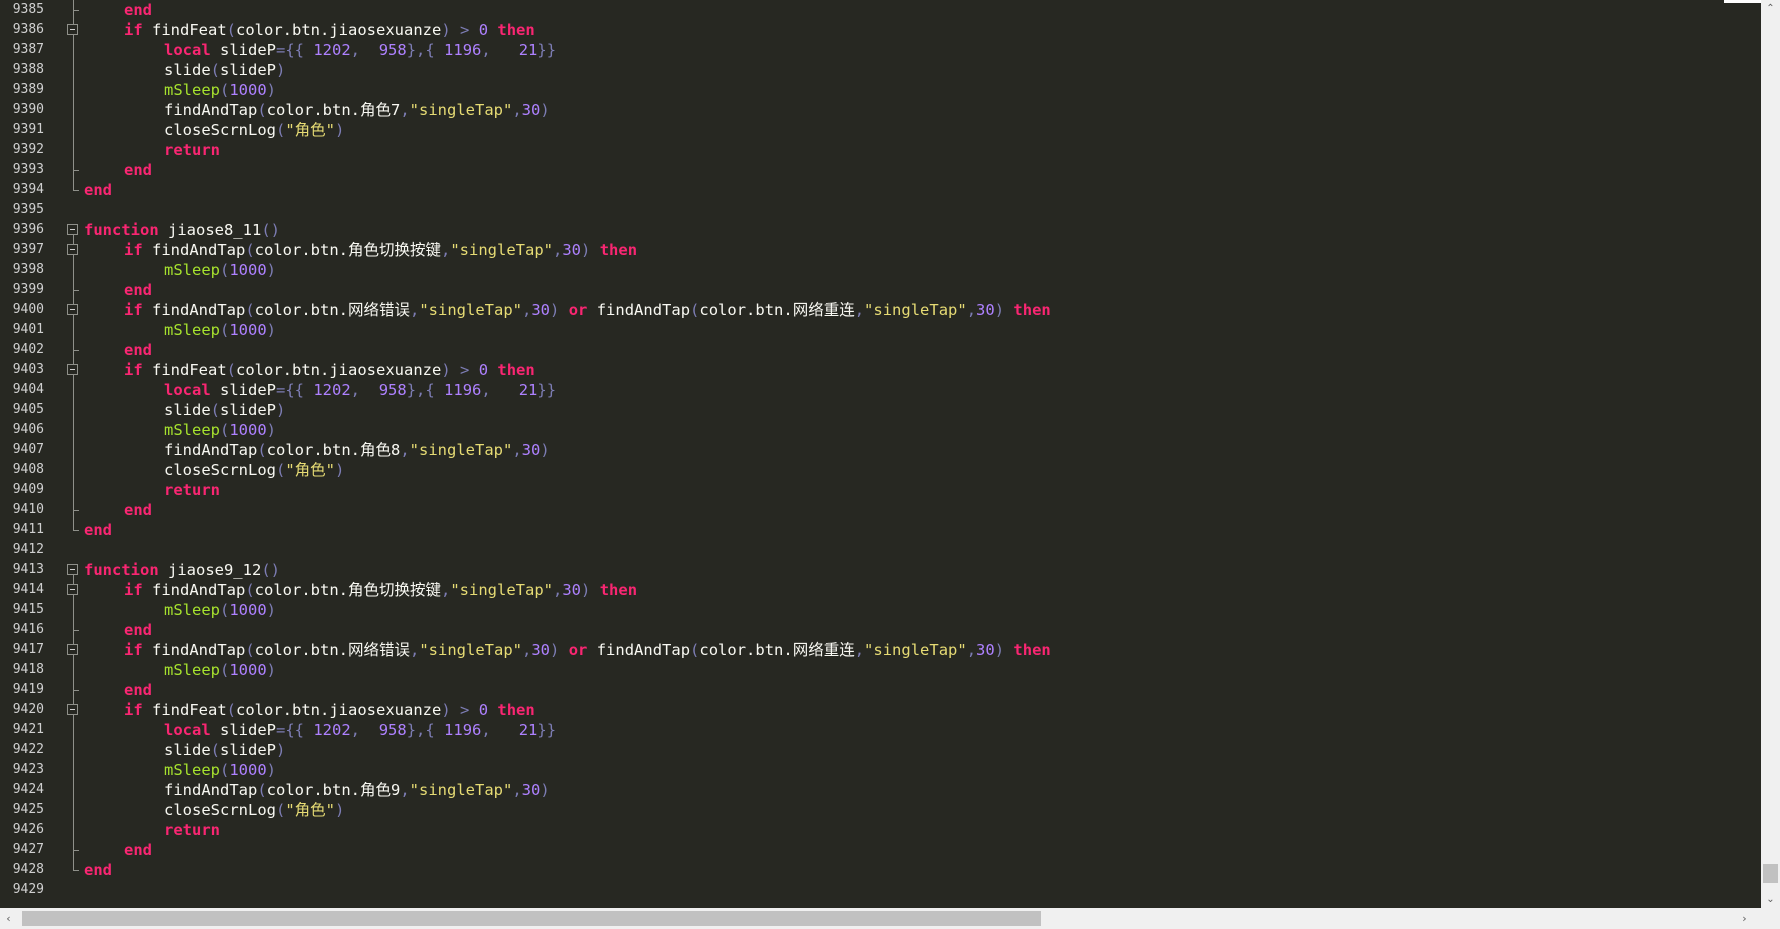  What do you see at coordinates (880, 130) in the screenshot?
I see `code-line: 9391 closeScrnLog("角色")` at bounding box center [880, 130].